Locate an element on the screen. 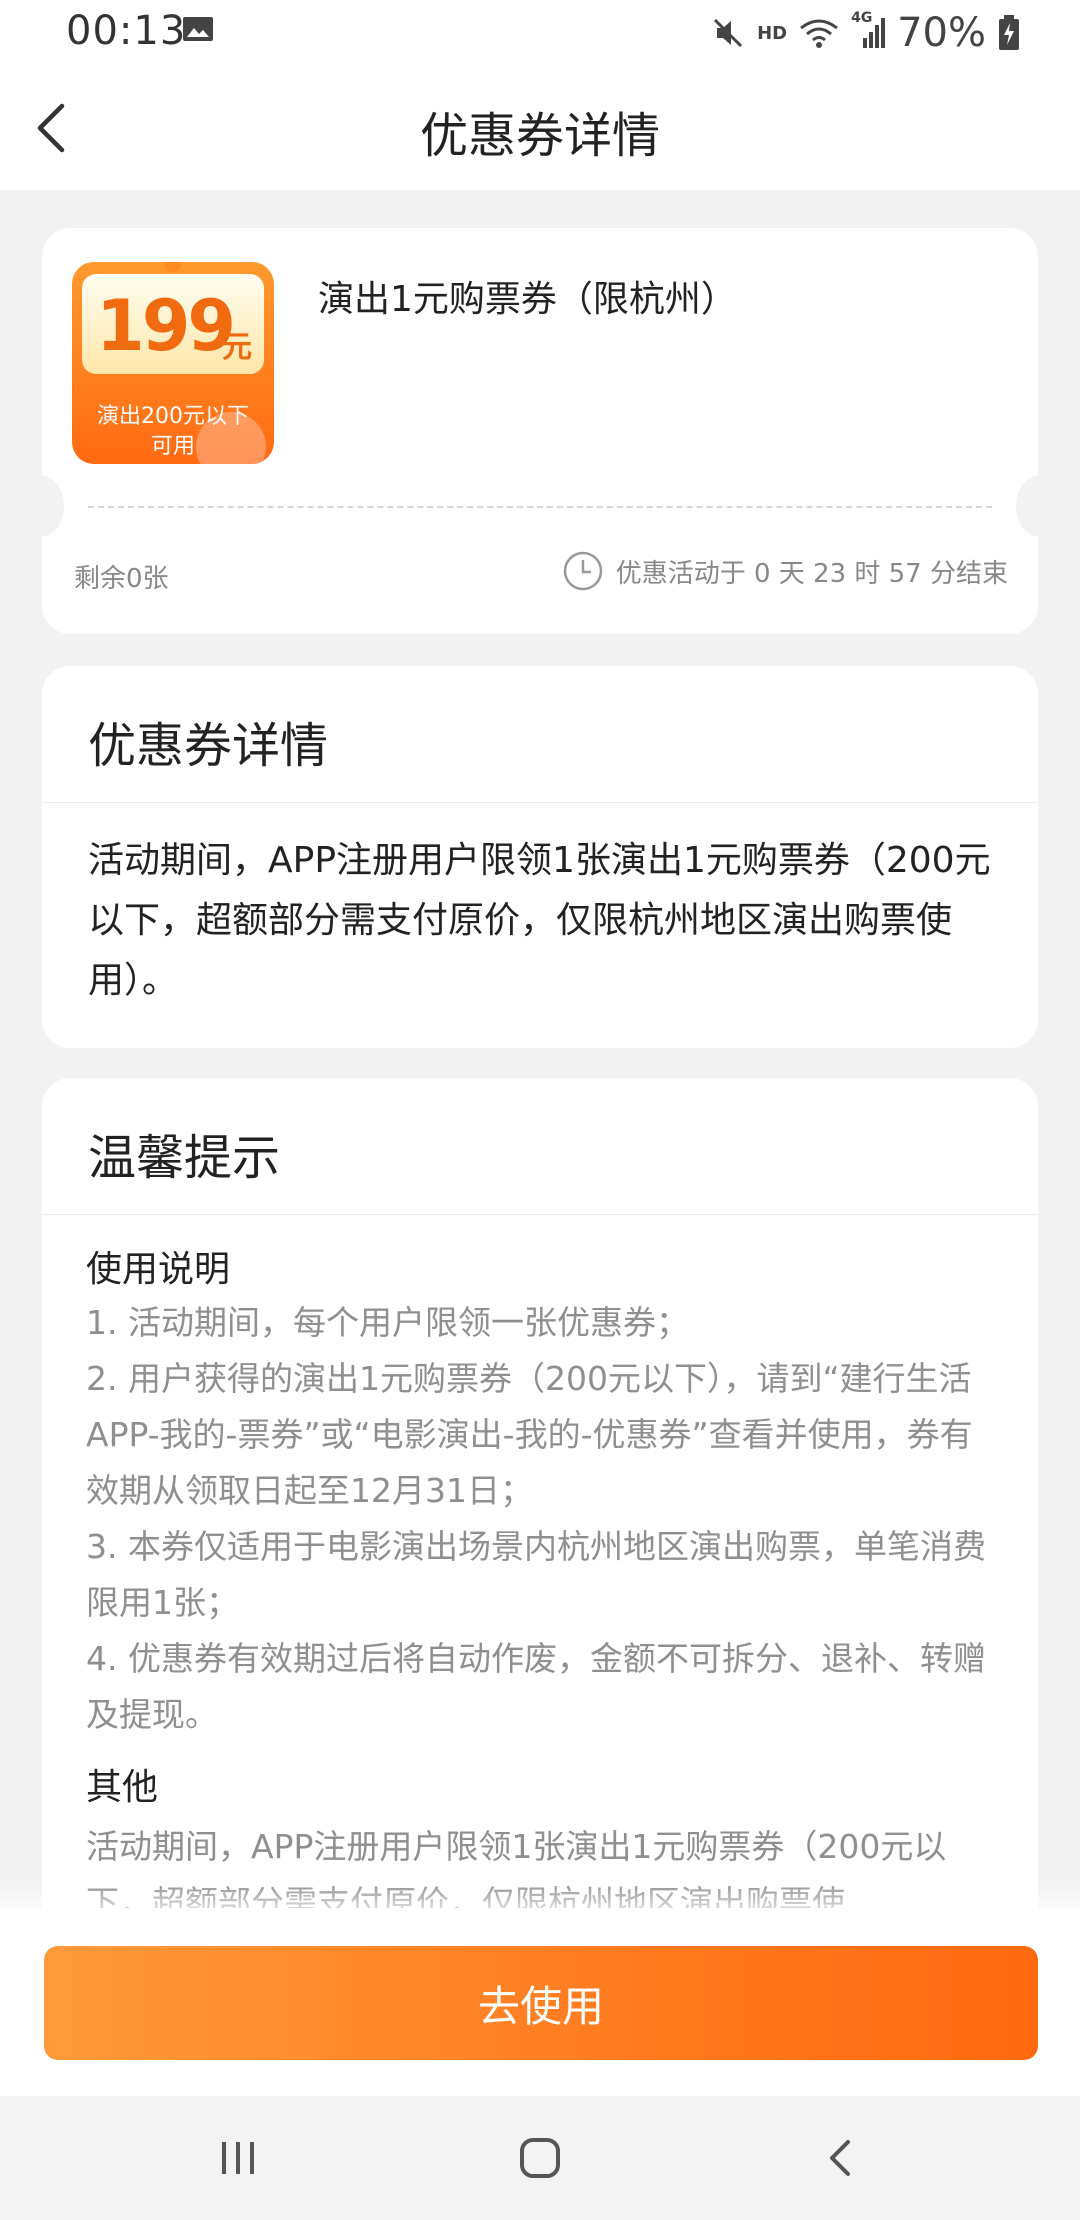 The width and height of the screenshot is (1080, 2220). battery-percent: 70% is located at coordinates (941, 33).